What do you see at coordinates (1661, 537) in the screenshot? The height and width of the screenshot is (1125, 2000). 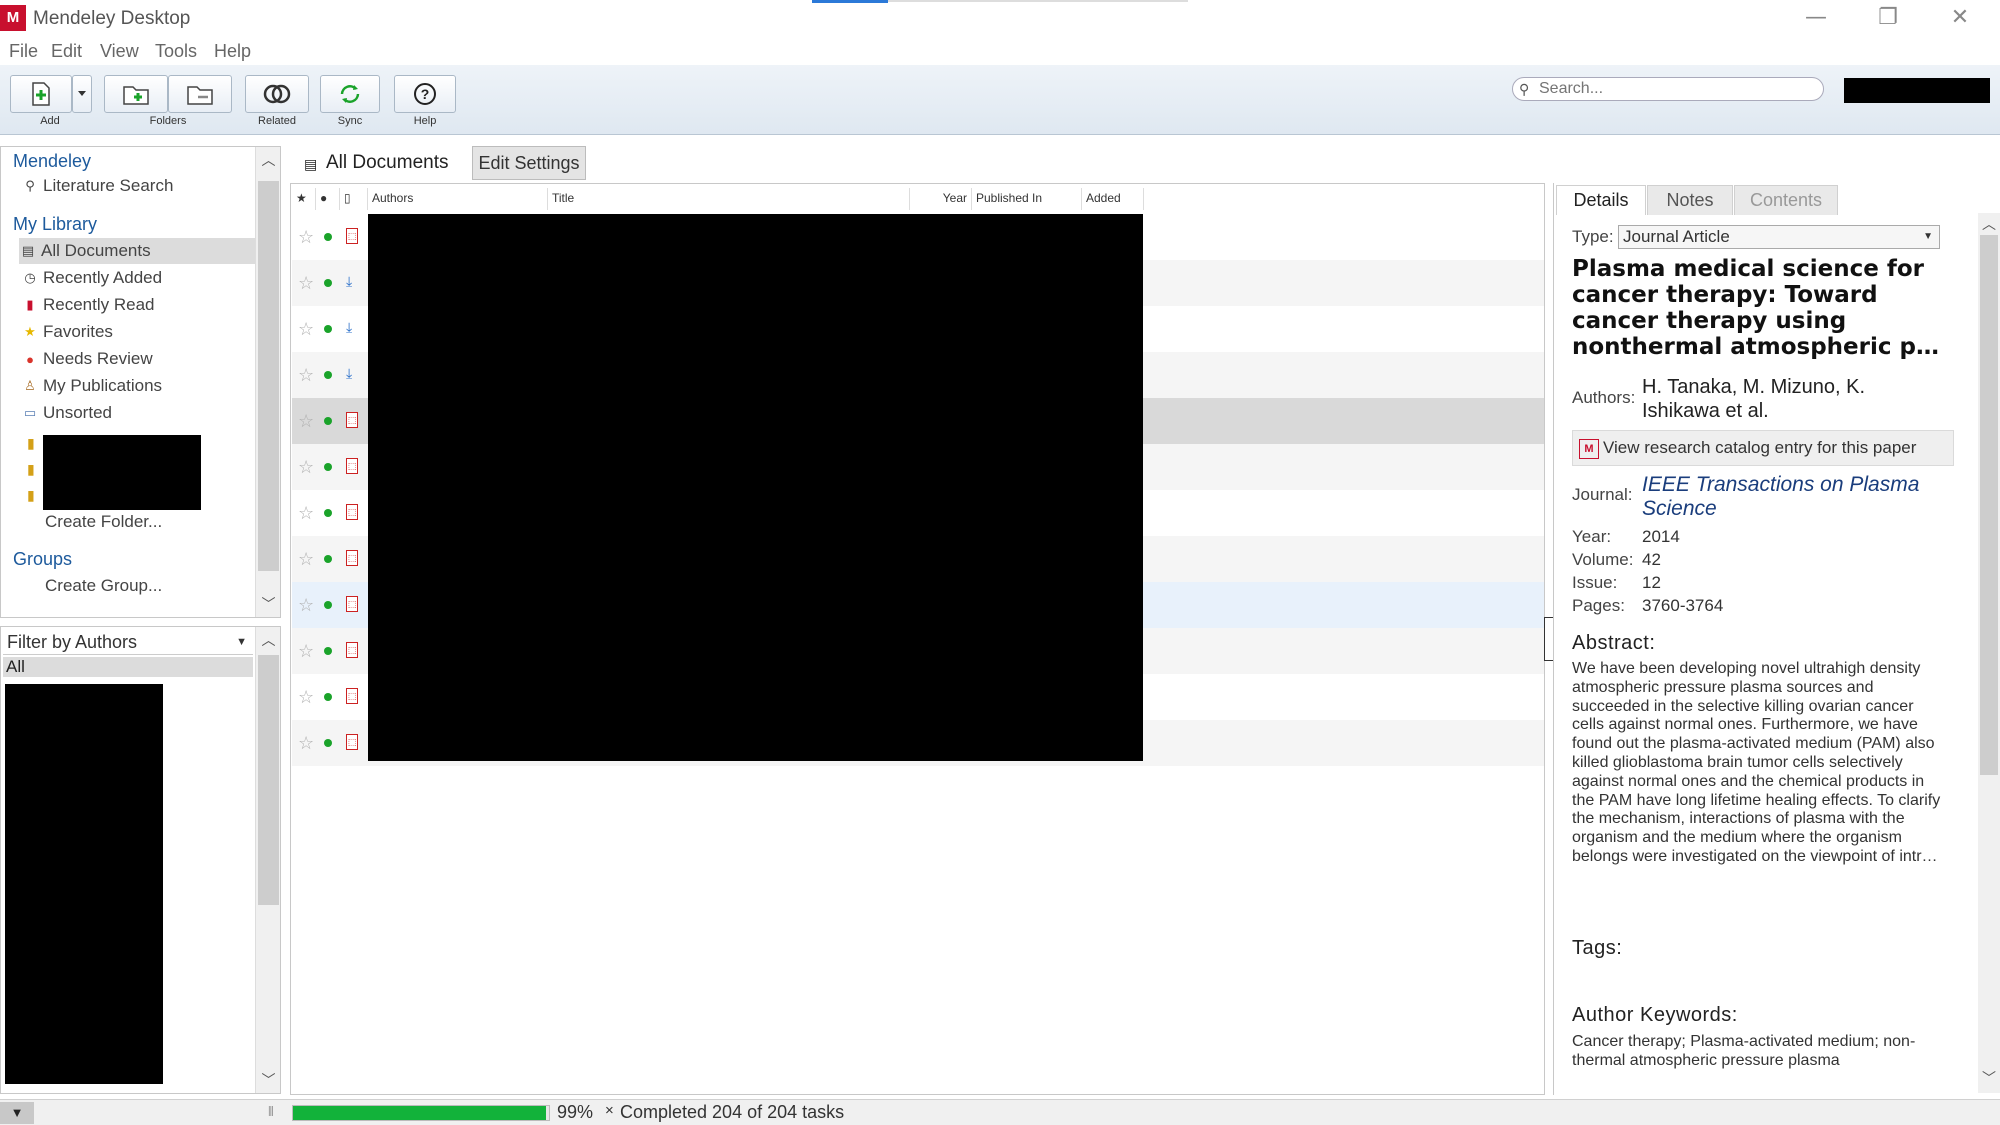 I see `year-value: 2014` at bounding box center [1661, 537].